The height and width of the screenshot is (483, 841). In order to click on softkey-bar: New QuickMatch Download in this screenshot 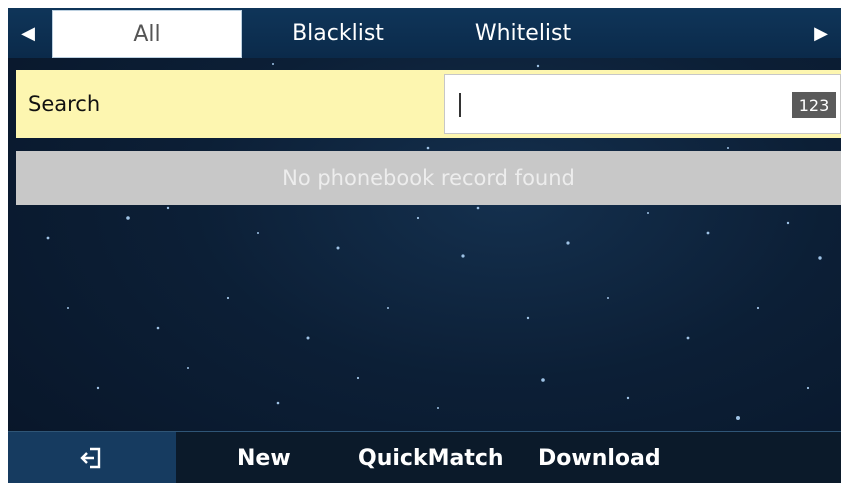, I will do `click(424, 457)`.